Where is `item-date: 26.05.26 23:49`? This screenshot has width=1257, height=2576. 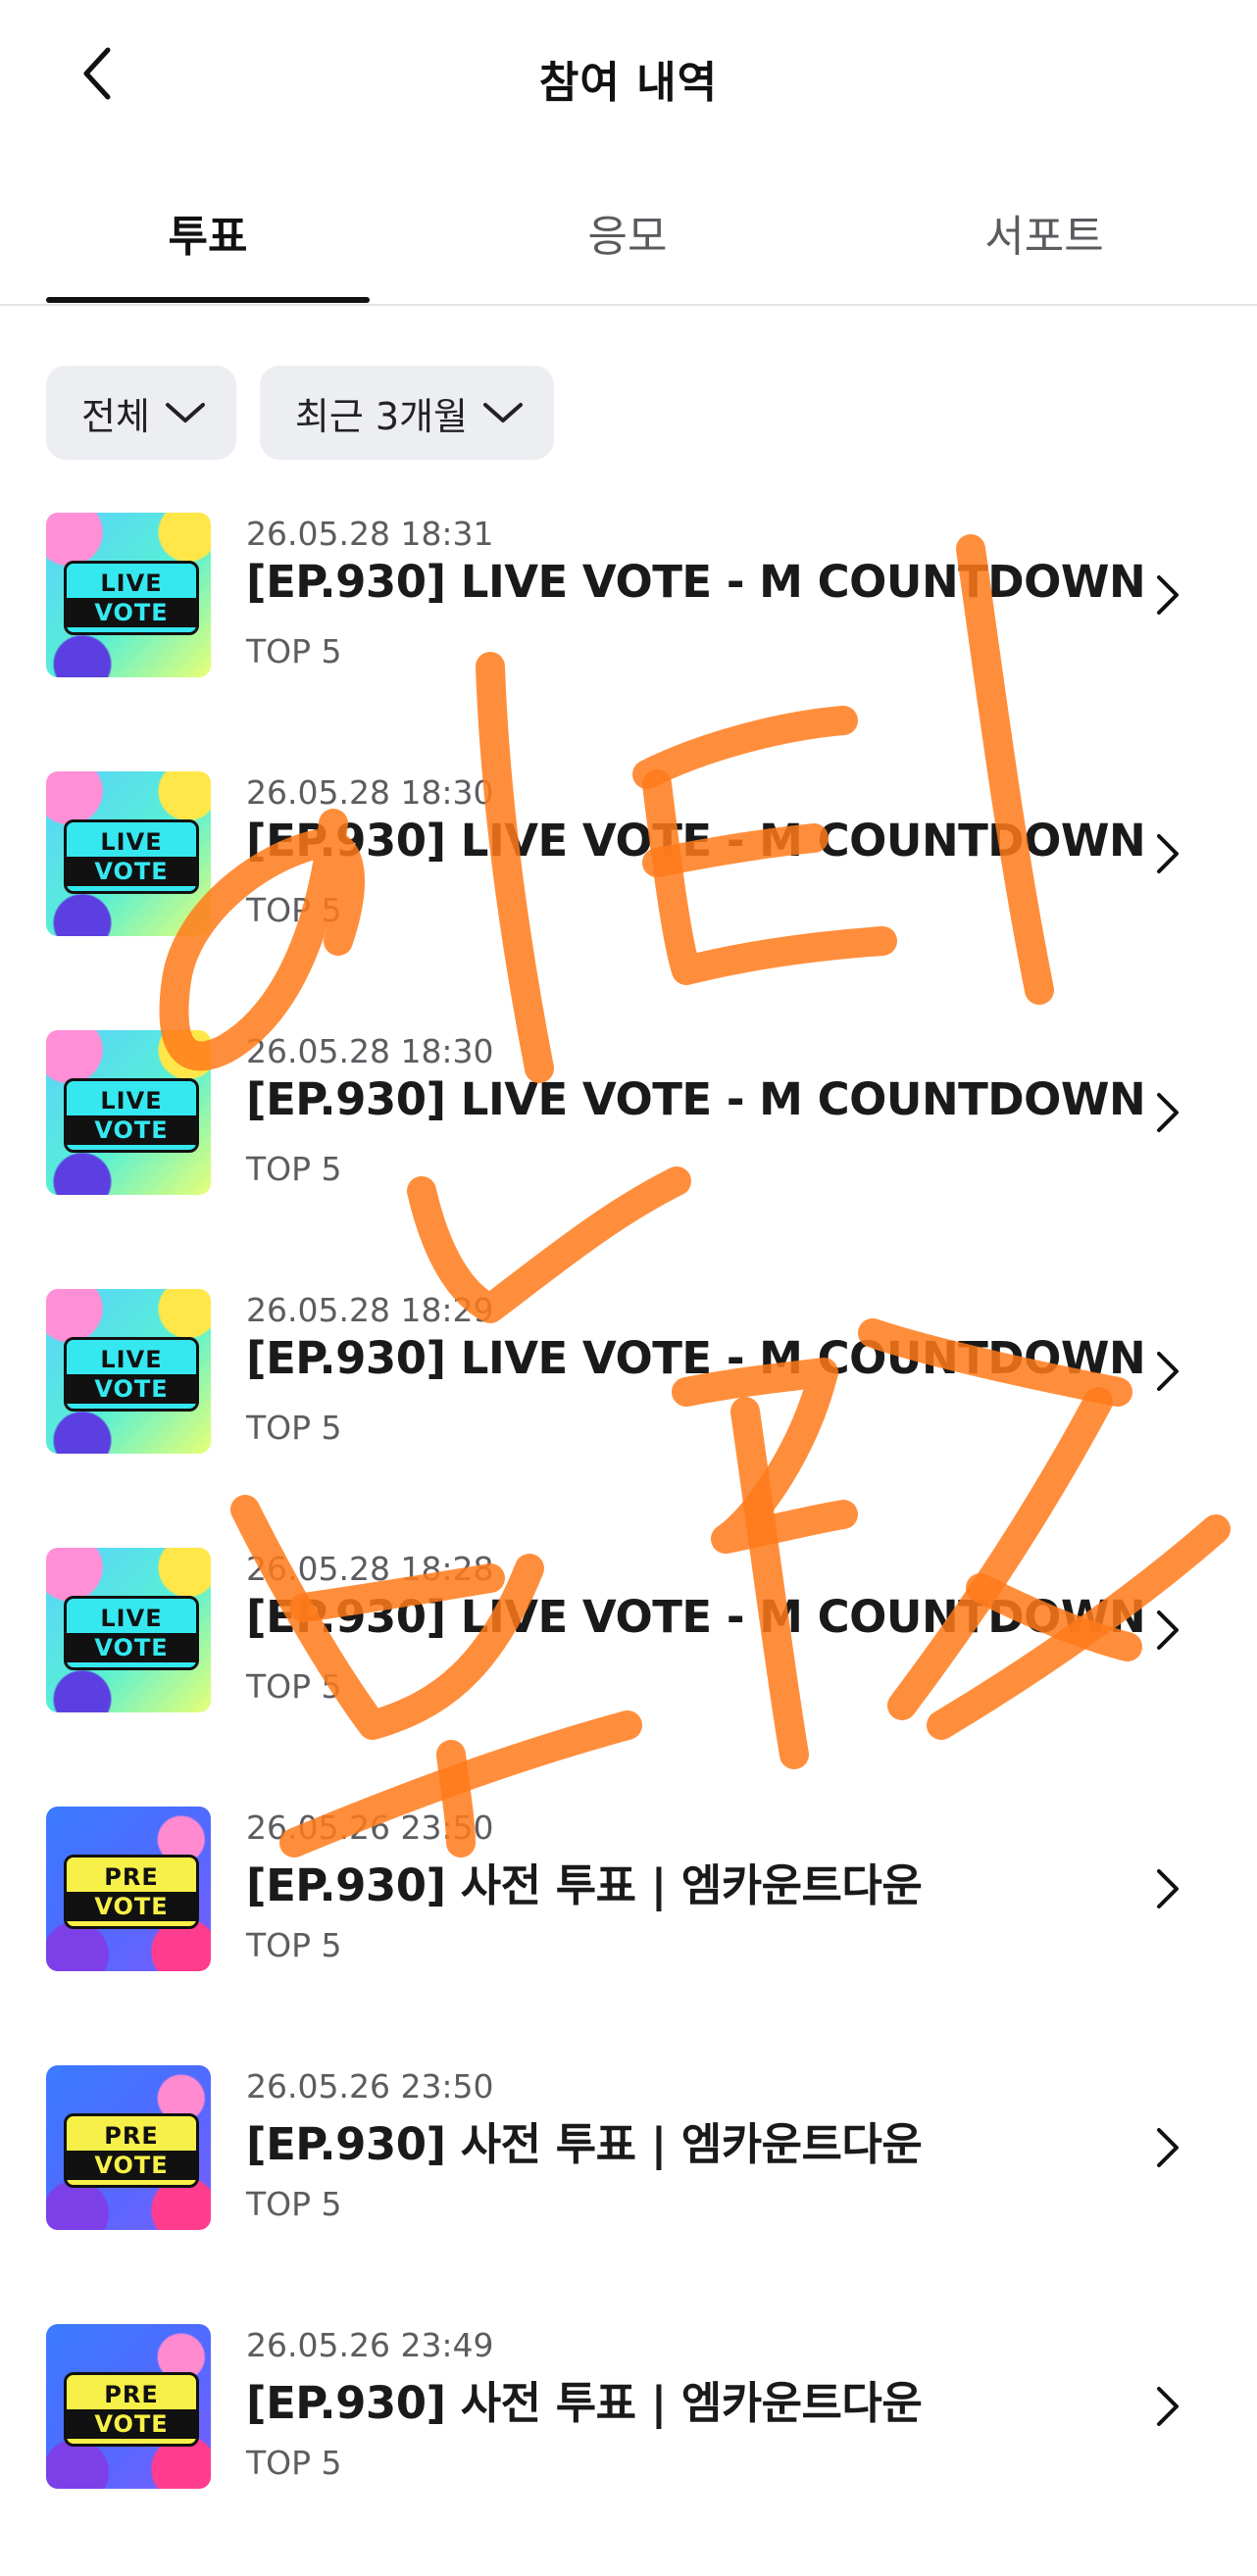 item-date: 26.05.26 23:49 is located at coordinates (370, 2345).